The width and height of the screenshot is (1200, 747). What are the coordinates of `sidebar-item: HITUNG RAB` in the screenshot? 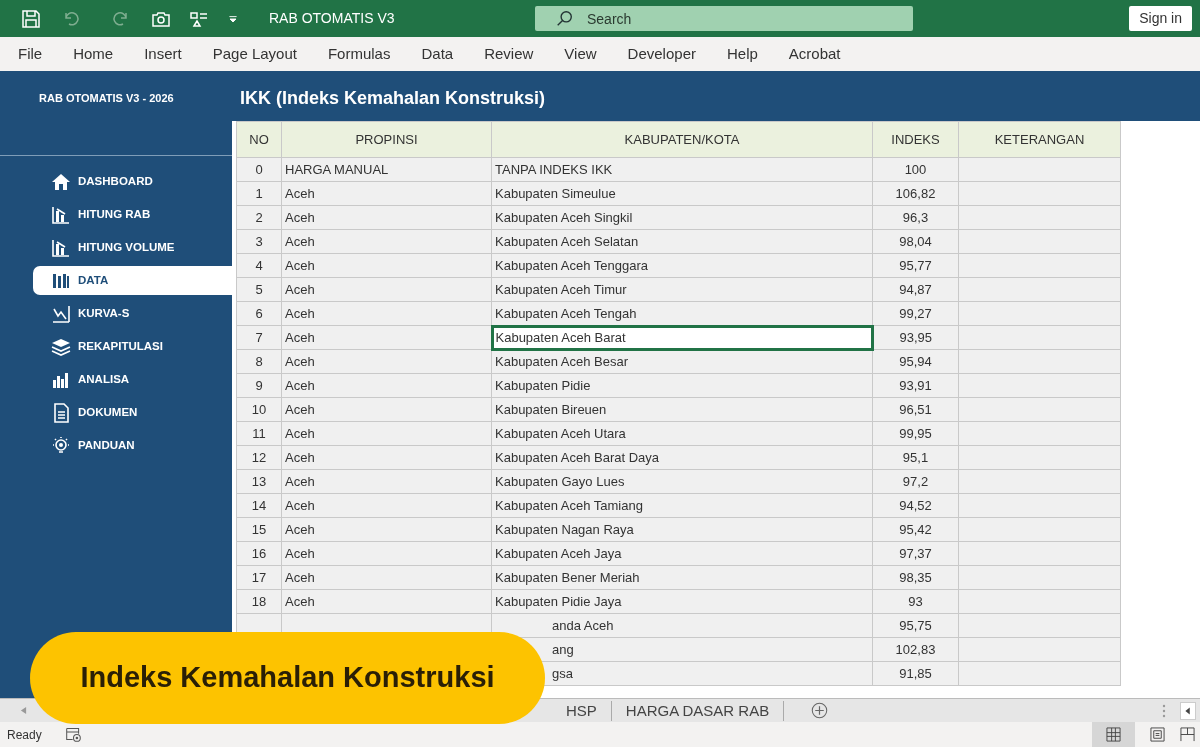 It's located at (132, 214).